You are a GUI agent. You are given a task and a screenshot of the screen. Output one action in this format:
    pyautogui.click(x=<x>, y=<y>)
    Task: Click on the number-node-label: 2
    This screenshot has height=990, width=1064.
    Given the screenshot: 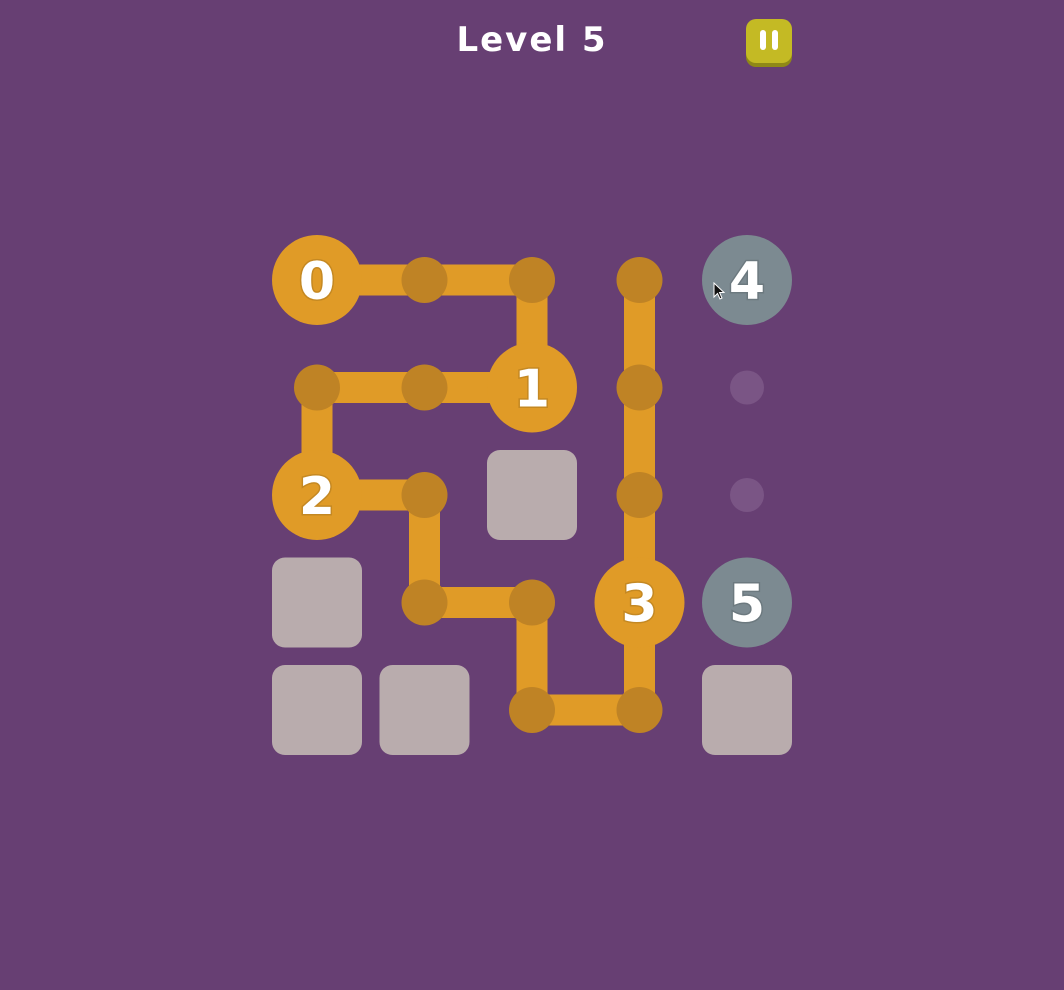 What is the action you would take?
    pyautogui.click(x=317, y=497)
    